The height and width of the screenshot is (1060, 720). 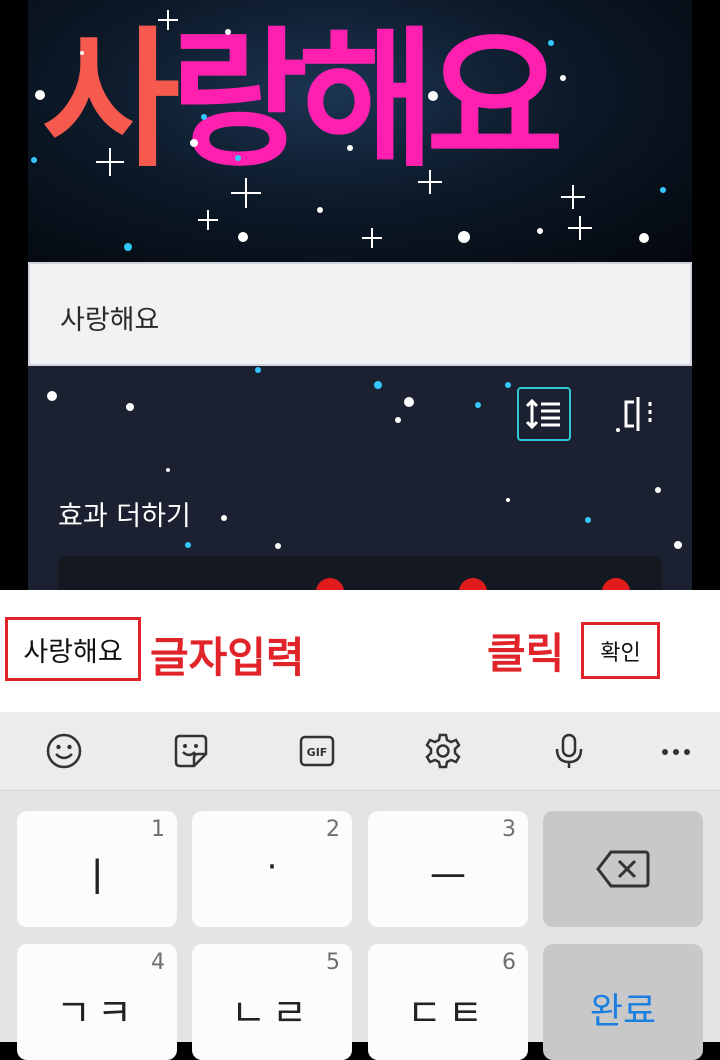 I want to click on preview-headline: 사랑해요, so click(x=303, y=101).